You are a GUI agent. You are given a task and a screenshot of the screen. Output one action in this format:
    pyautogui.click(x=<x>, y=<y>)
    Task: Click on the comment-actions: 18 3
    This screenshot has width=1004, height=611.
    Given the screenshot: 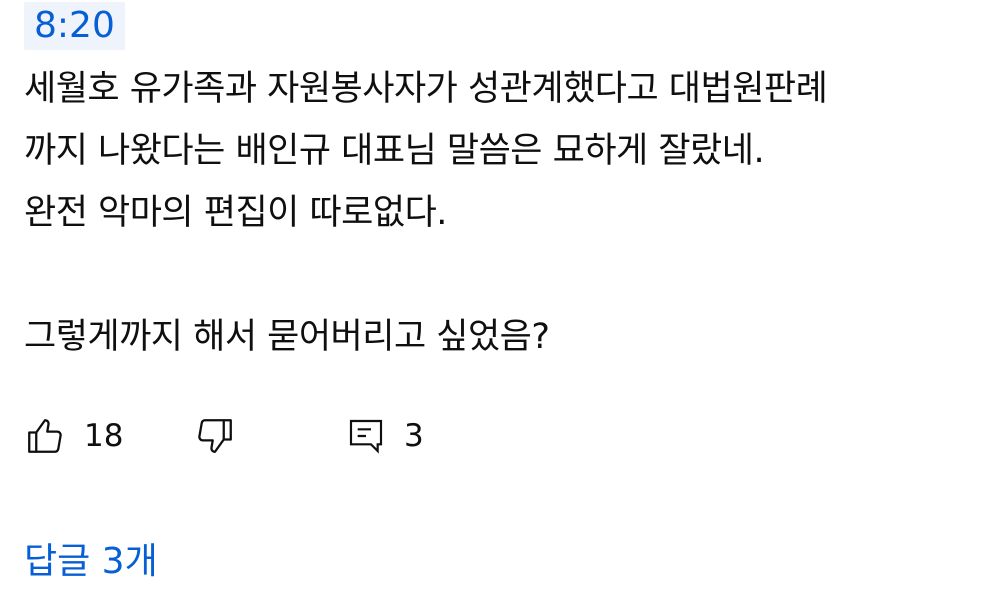 What is the action you would take?
    pyautogui.click(x=324, y=436)
    